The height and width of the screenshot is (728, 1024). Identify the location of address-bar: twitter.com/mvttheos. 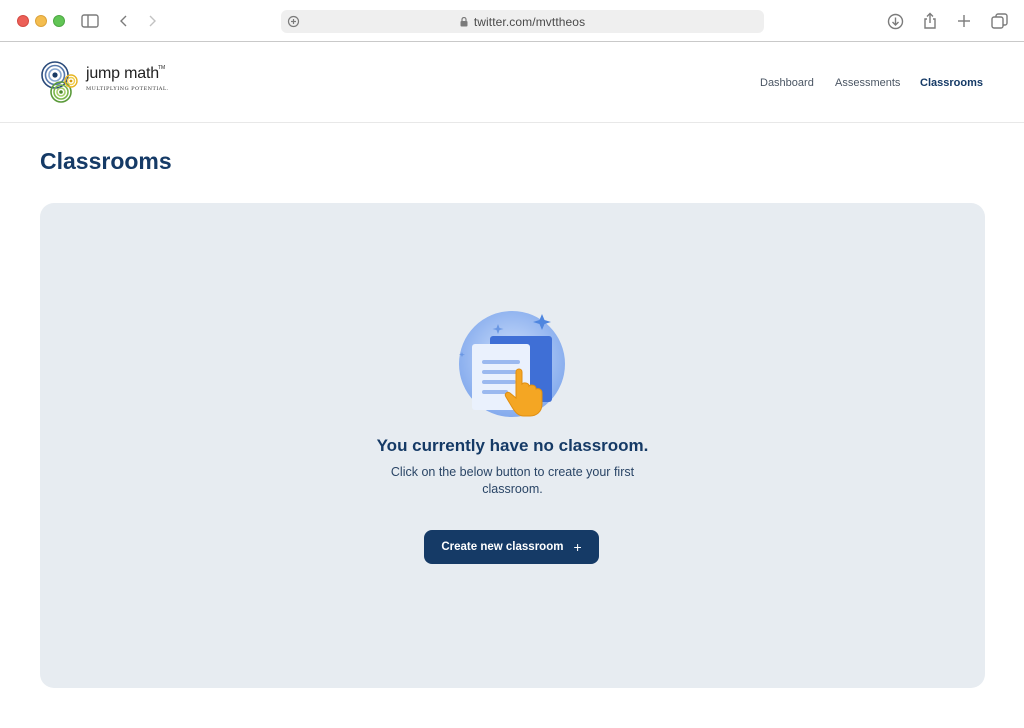
(522, 21).